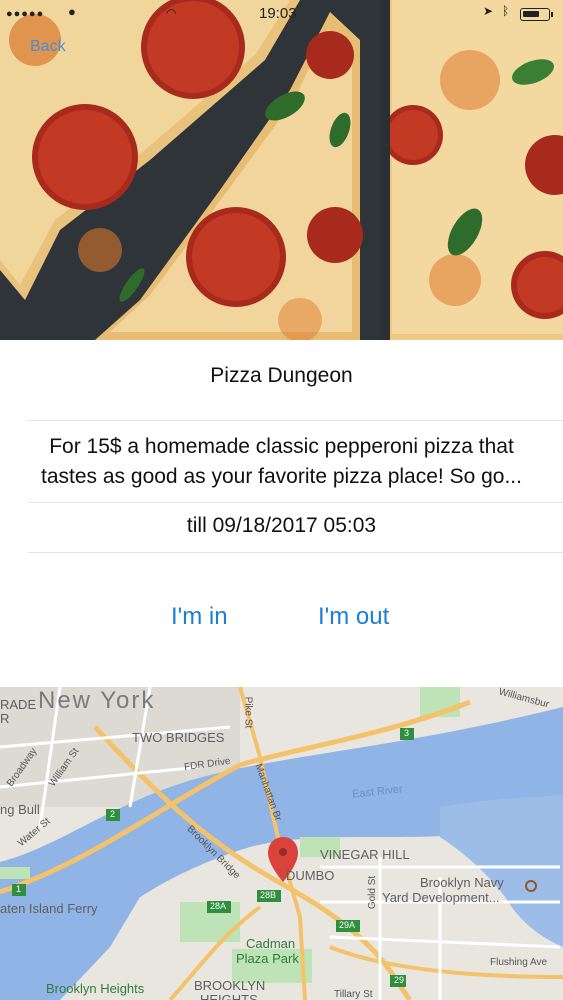 This screenshot has height=1000, width=563. Describe the element at coordinates (268, 895) in the screenshot. I see `highway-shield: 28B` at that location.